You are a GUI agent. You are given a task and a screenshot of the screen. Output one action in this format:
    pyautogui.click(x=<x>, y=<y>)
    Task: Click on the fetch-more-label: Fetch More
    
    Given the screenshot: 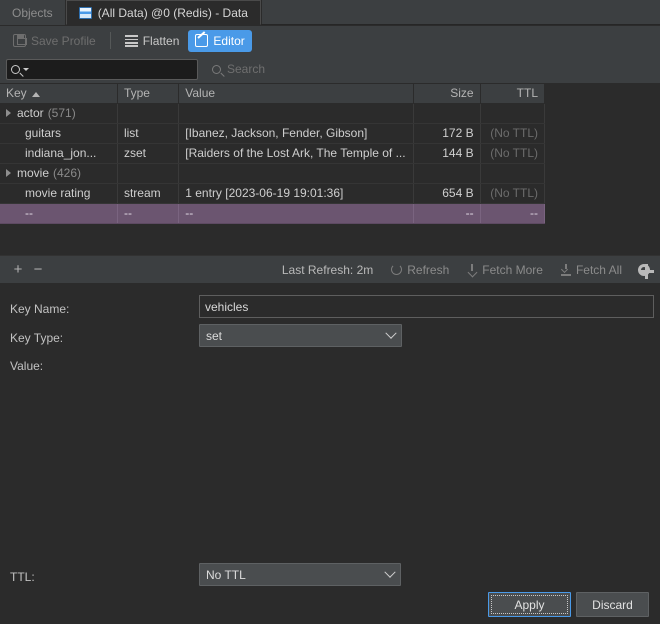 What is the action you would take?
    pyautogui.click(x=512, y=269)
    